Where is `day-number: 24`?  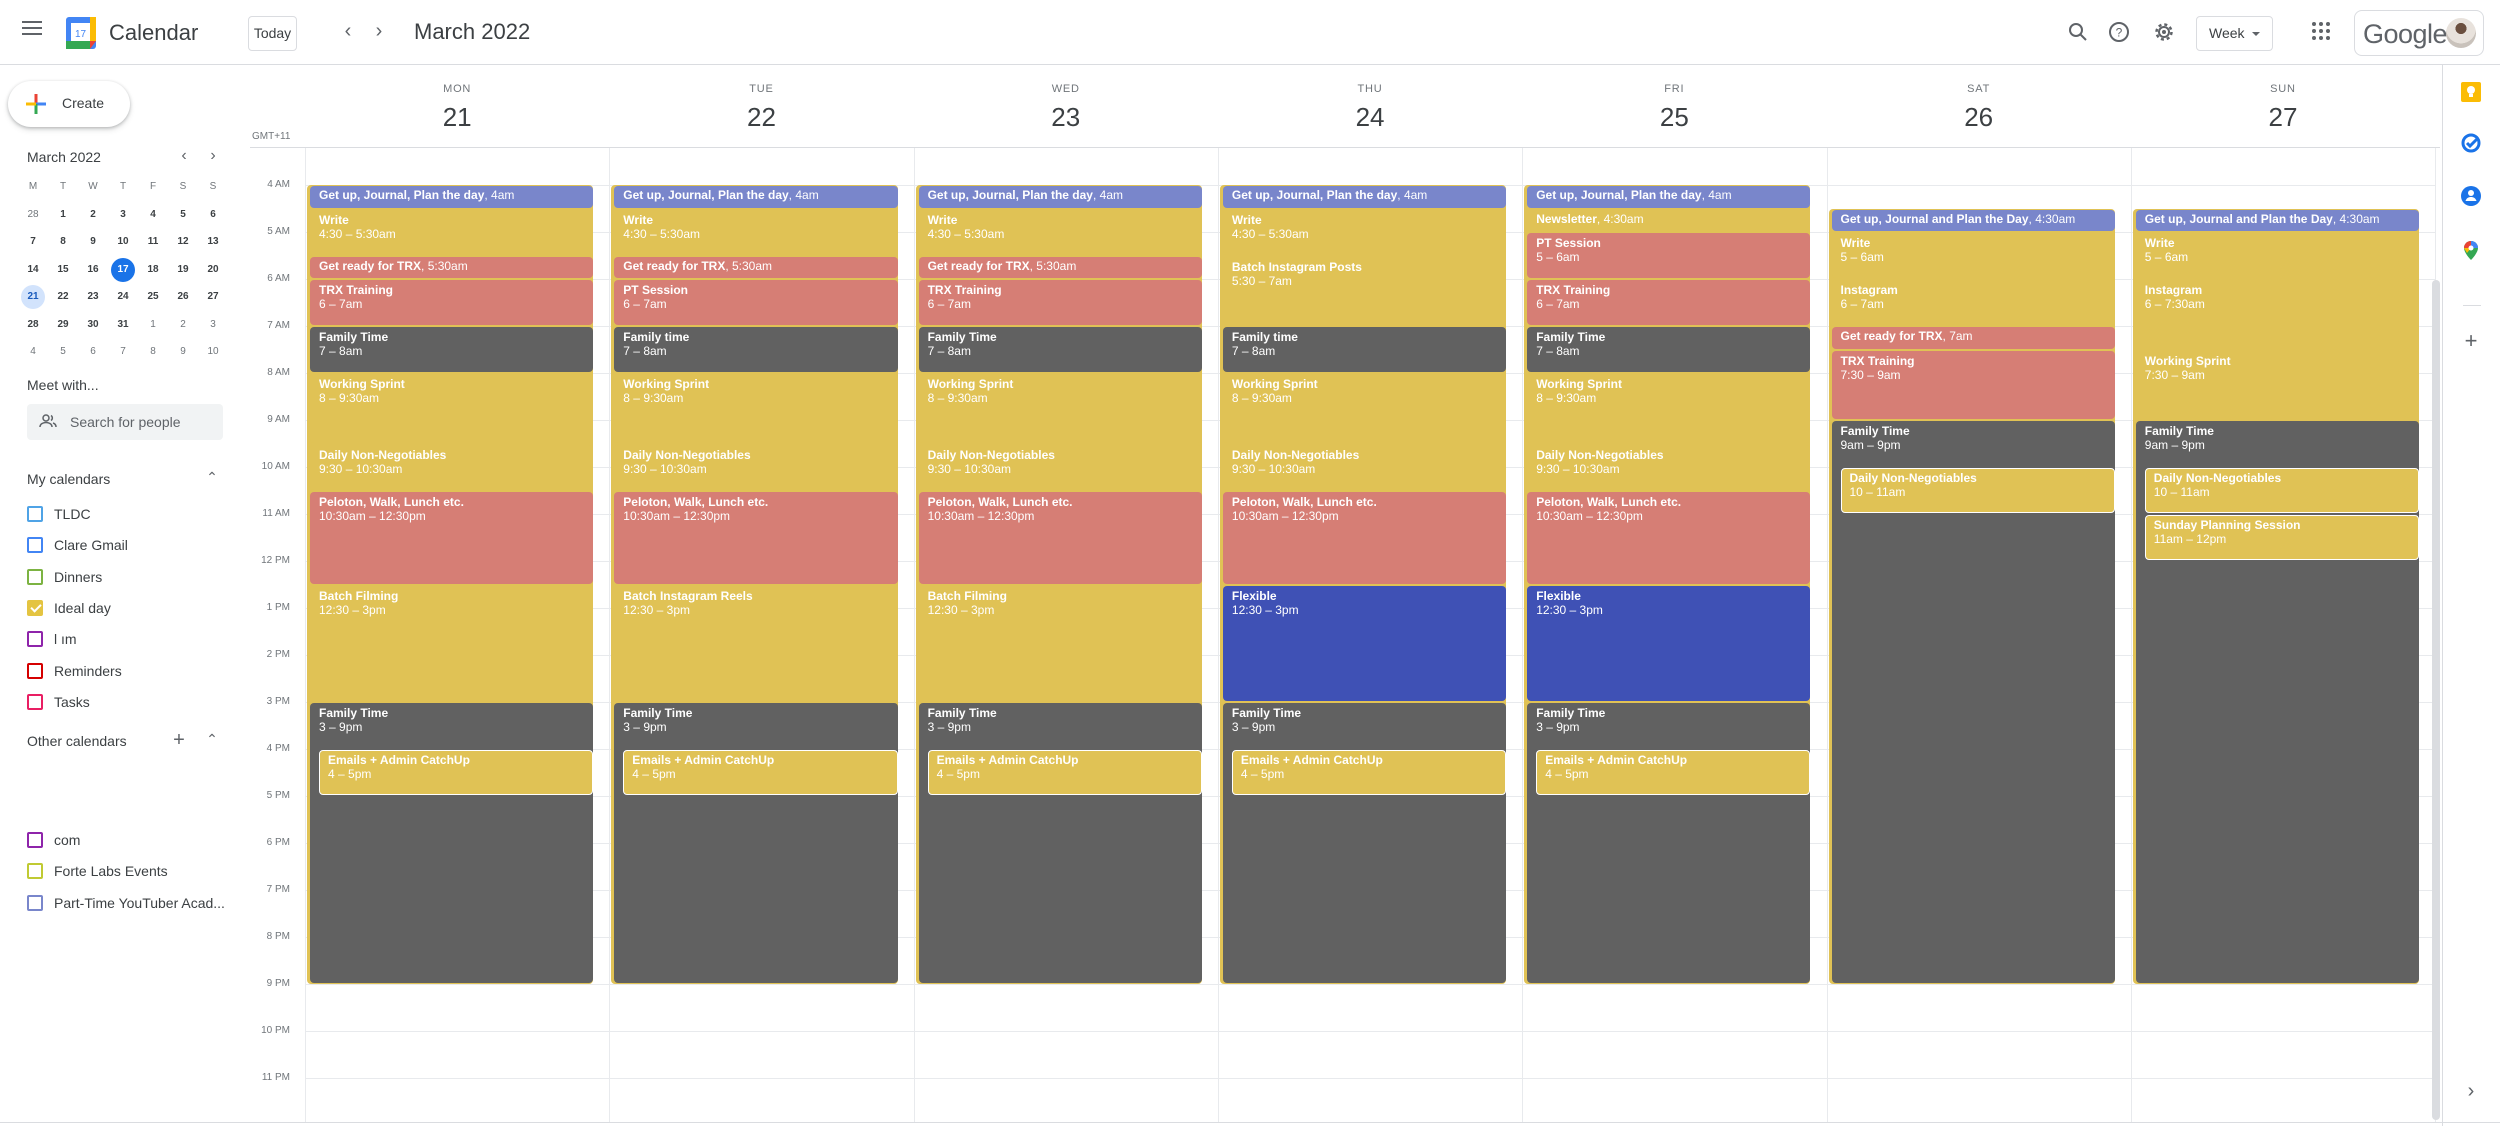 day-number: 24 is located at coordinates (1370, 117).